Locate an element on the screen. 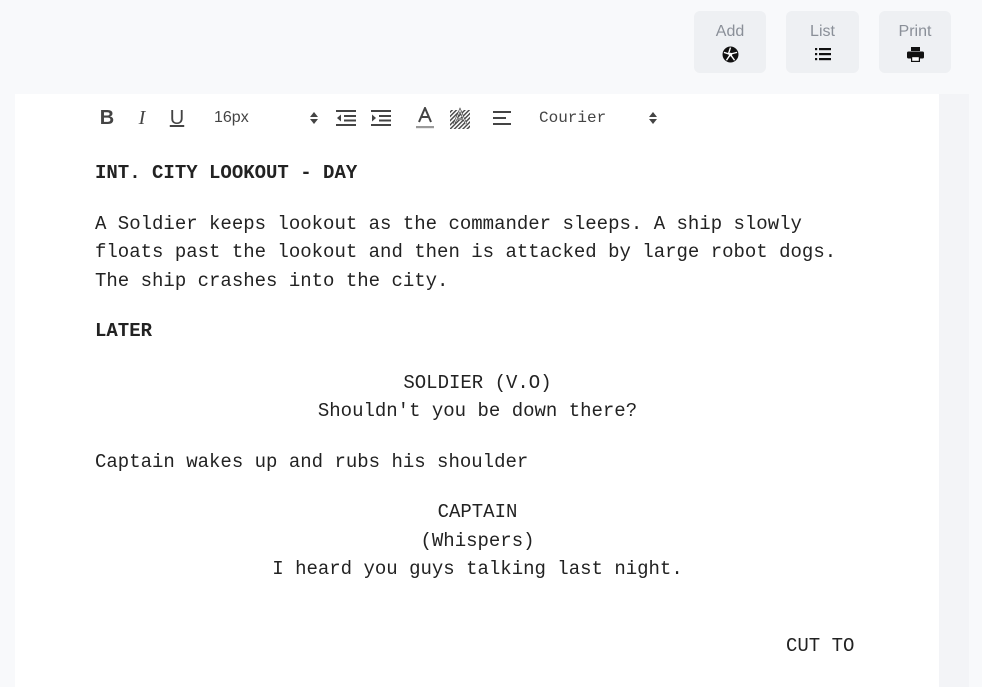  character-name: SOLDIER (V.O) is located at coordinates (477, 382).